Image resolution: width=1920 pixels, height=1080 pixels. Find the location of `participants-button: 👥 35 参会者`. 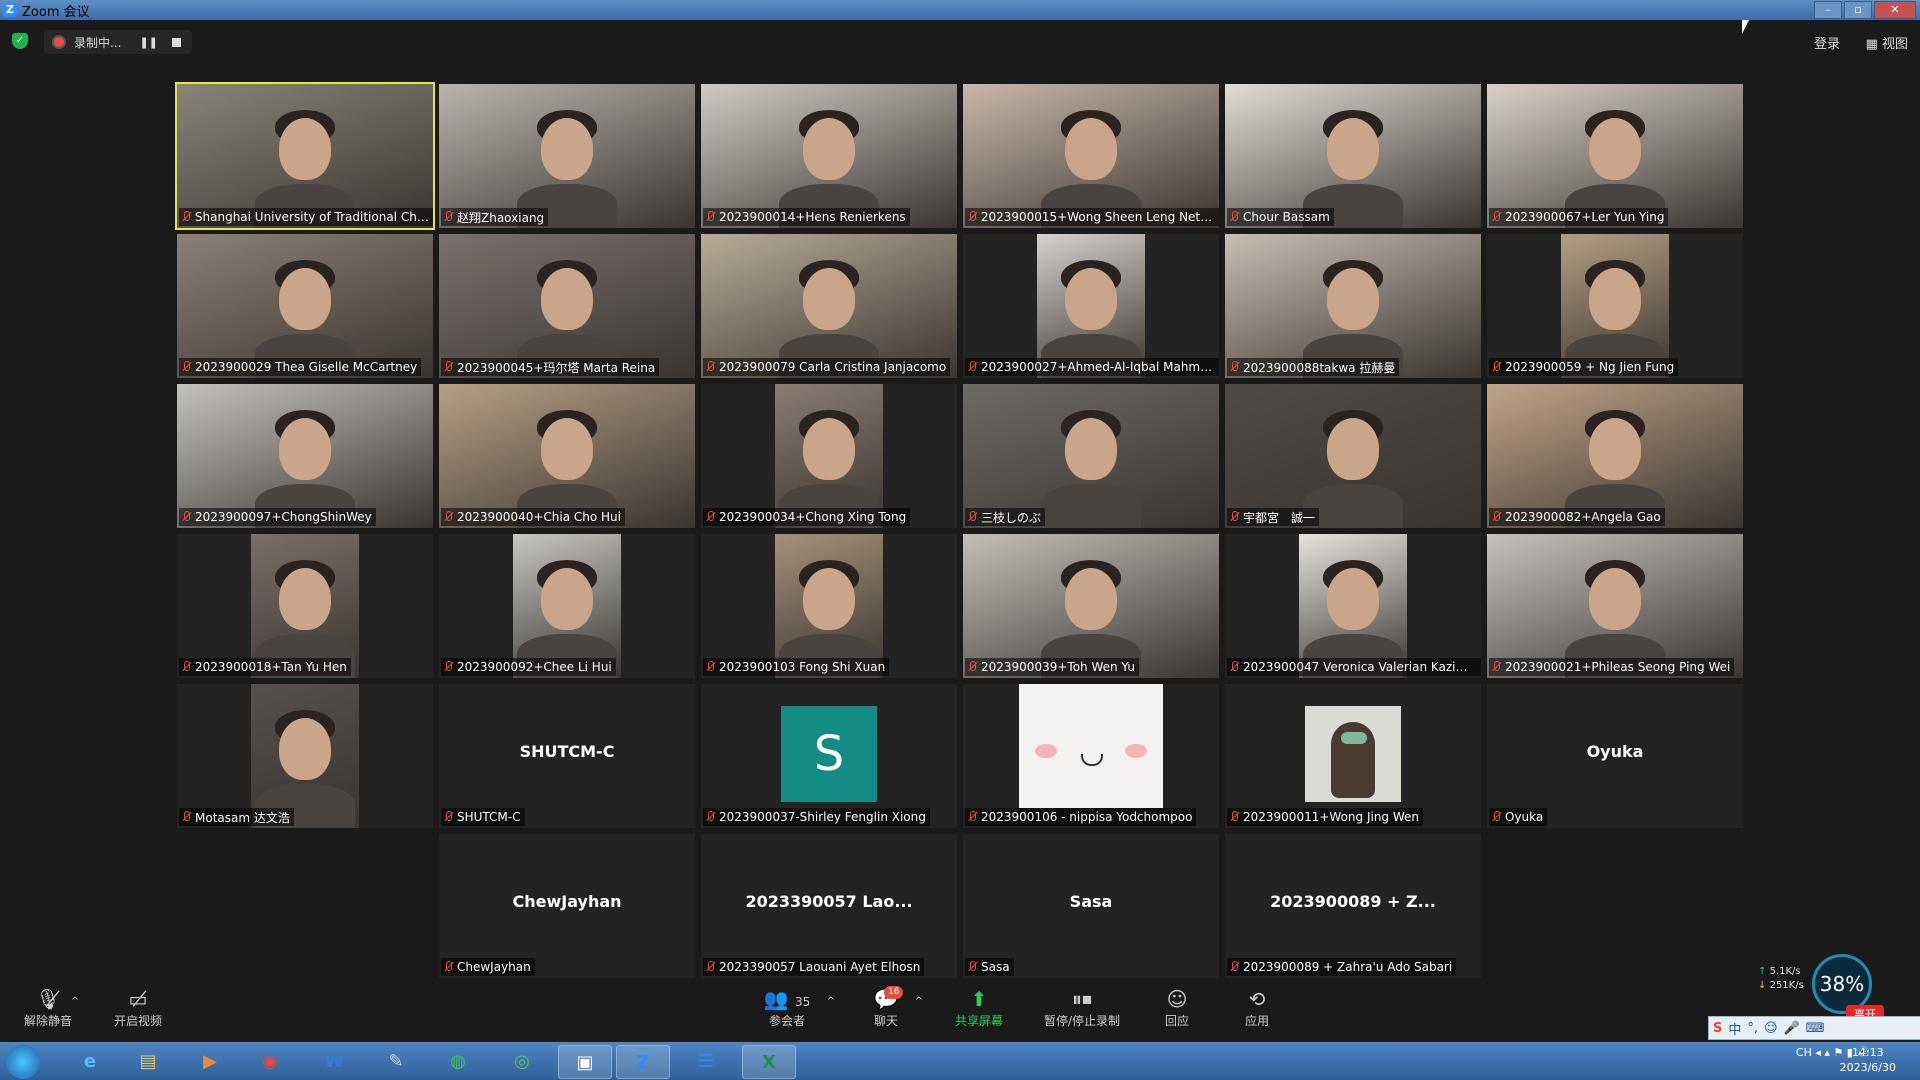

participants-button: 👥 35 参会者 is located at coordinates (787, 1007).